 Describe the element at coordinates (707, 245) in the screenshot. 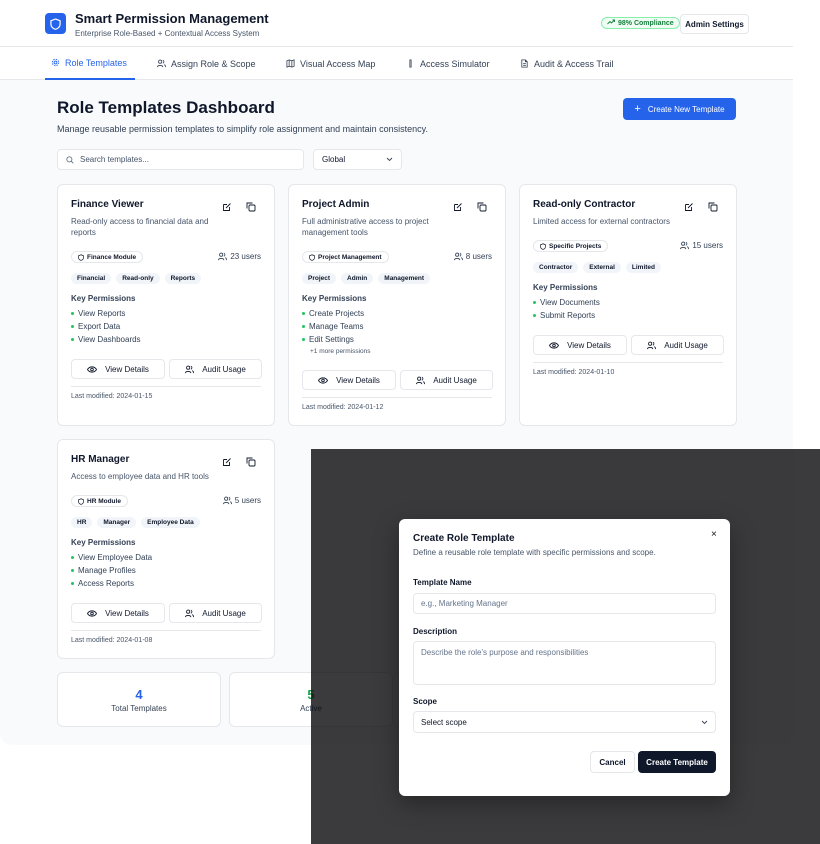

I see `user-count-text: 15 users` at that location.